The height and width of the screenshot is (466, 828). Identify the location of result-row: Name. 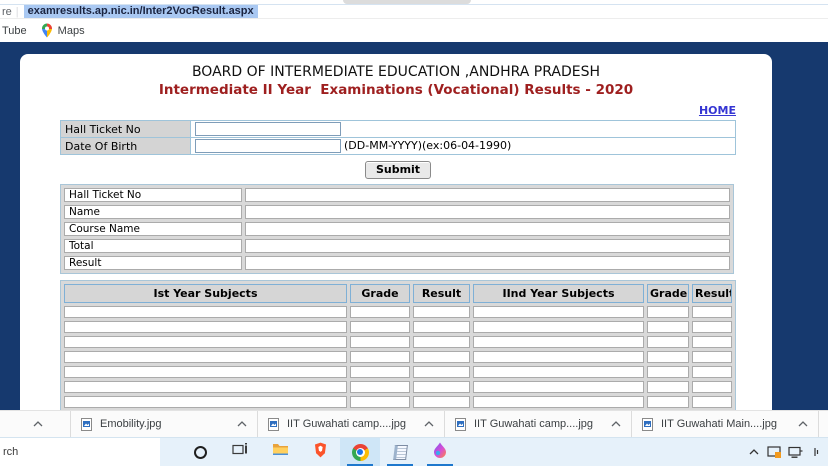
(397, 212).